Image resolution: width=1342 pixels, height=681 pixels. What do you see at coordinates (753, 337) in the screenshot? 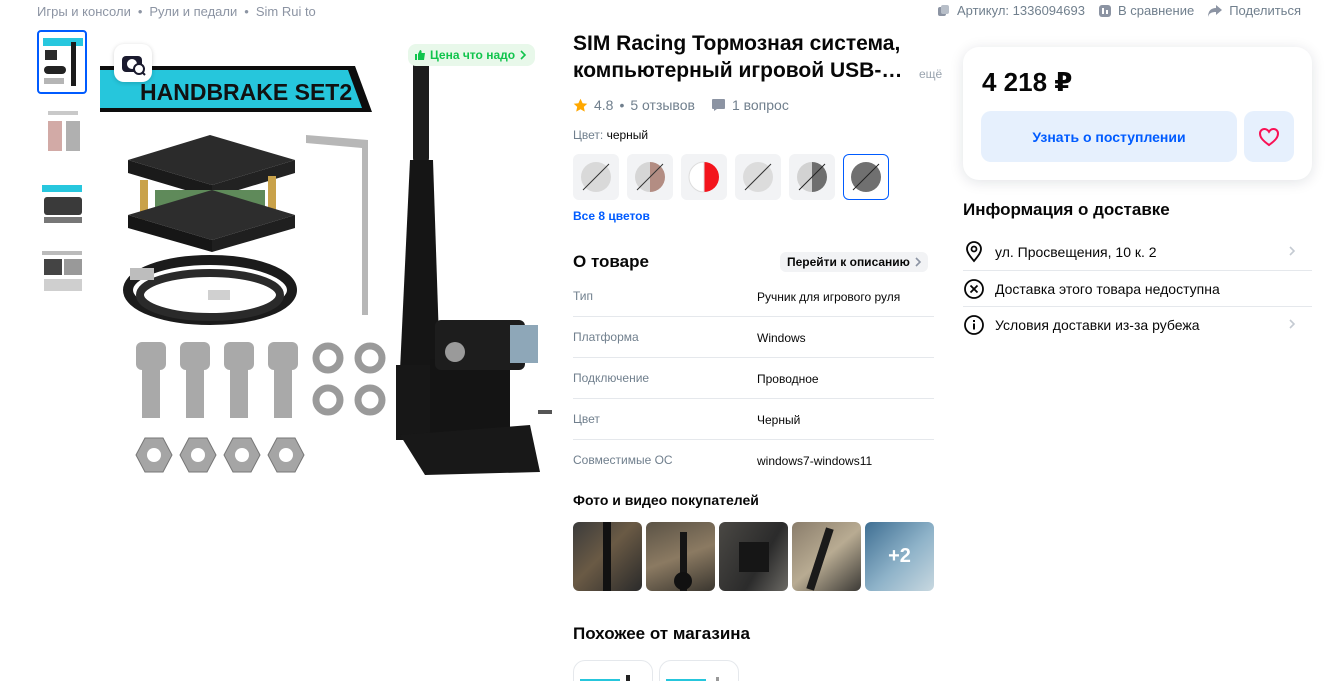
I see `spec-row: Платформа Windows` at bounding box center [753, 337].